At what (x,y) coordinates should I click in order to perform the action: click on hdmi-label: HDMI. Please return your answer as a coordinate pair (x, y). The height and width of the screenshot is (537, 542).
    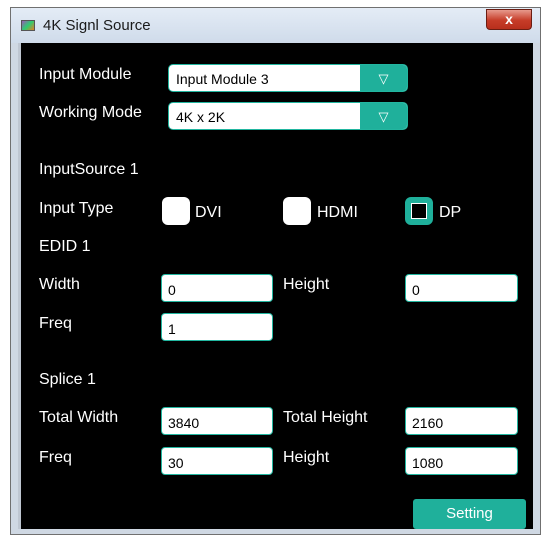
    Looking at the image, I should click on (337, 212).